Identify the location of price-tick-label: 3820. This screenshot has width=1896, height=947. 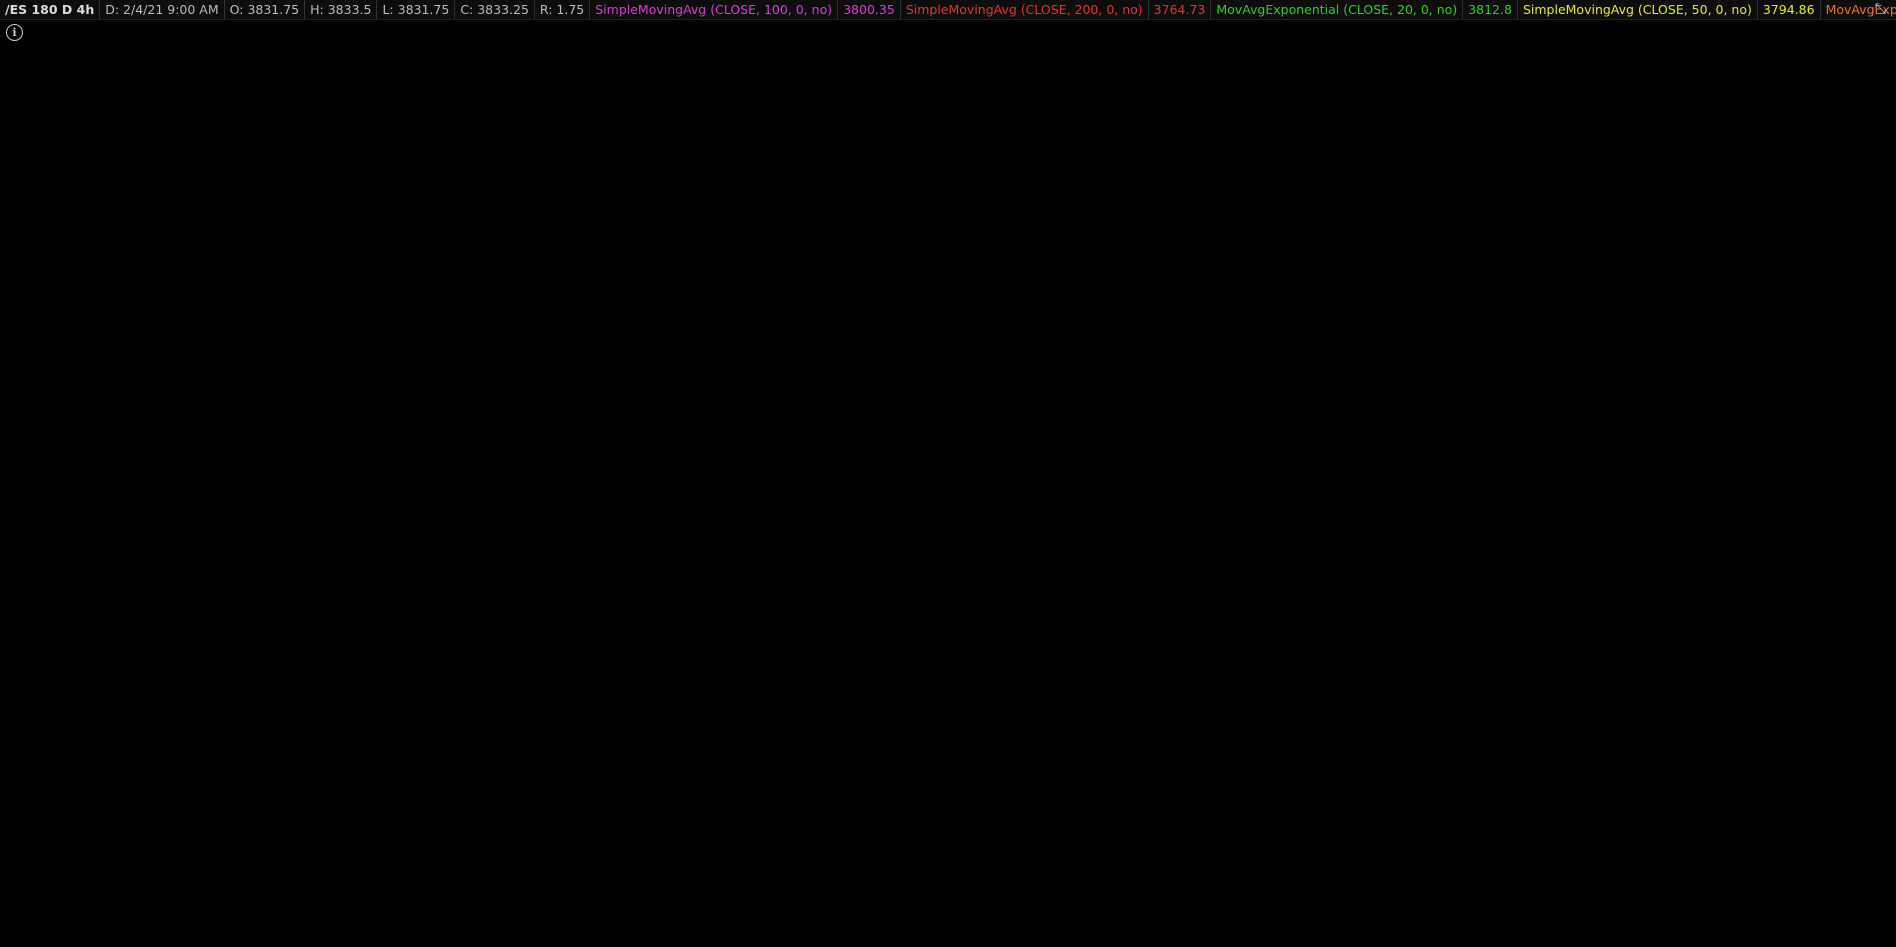
(1849, 206).